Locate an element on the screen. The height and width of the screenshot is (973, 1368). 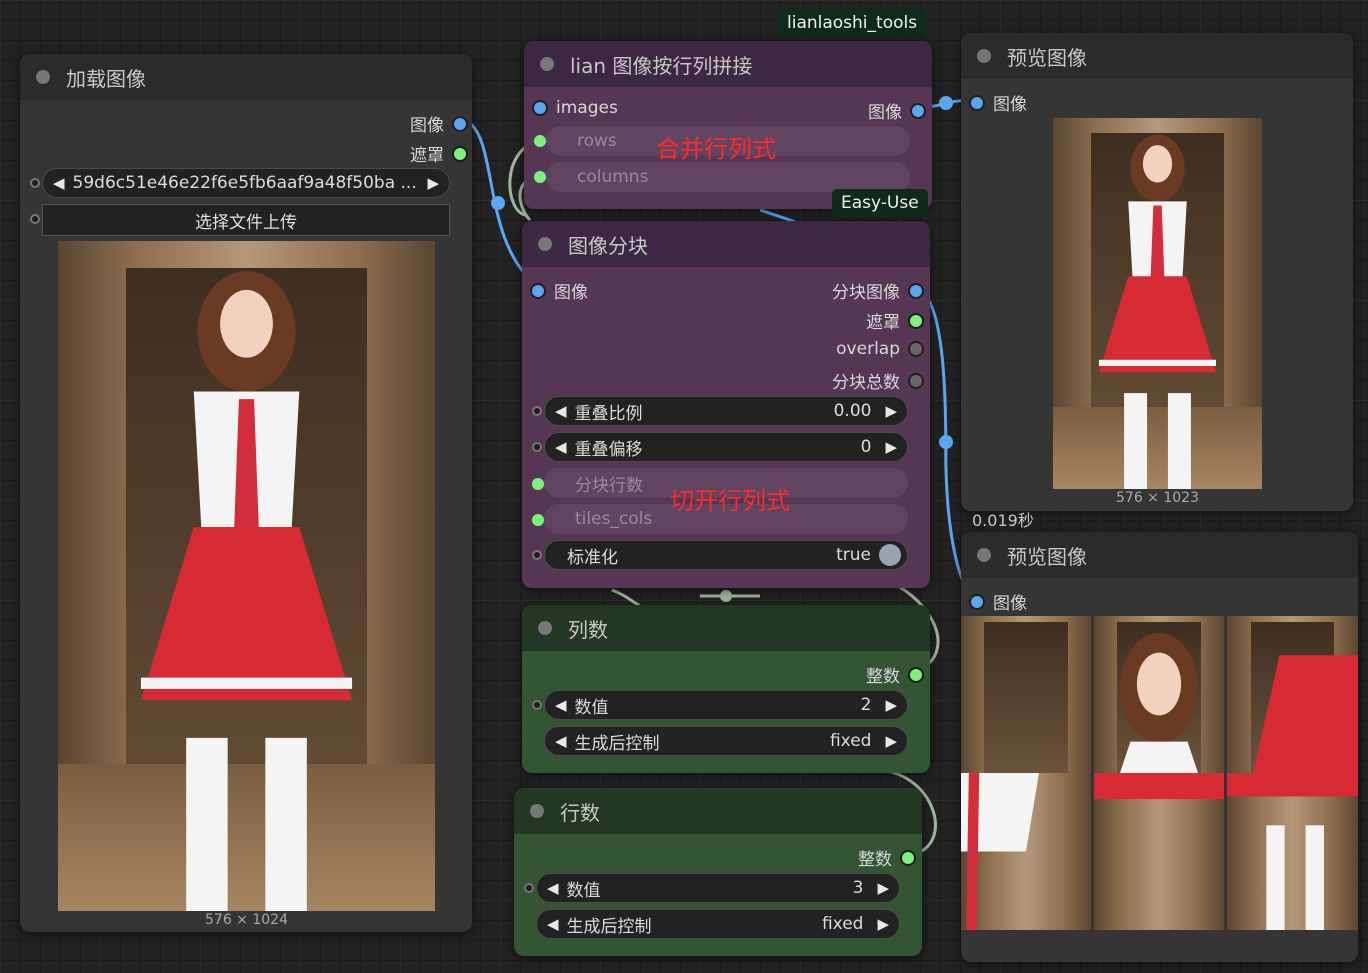
tiles-cols-input-port-icon is located at coordinates (538, 520).